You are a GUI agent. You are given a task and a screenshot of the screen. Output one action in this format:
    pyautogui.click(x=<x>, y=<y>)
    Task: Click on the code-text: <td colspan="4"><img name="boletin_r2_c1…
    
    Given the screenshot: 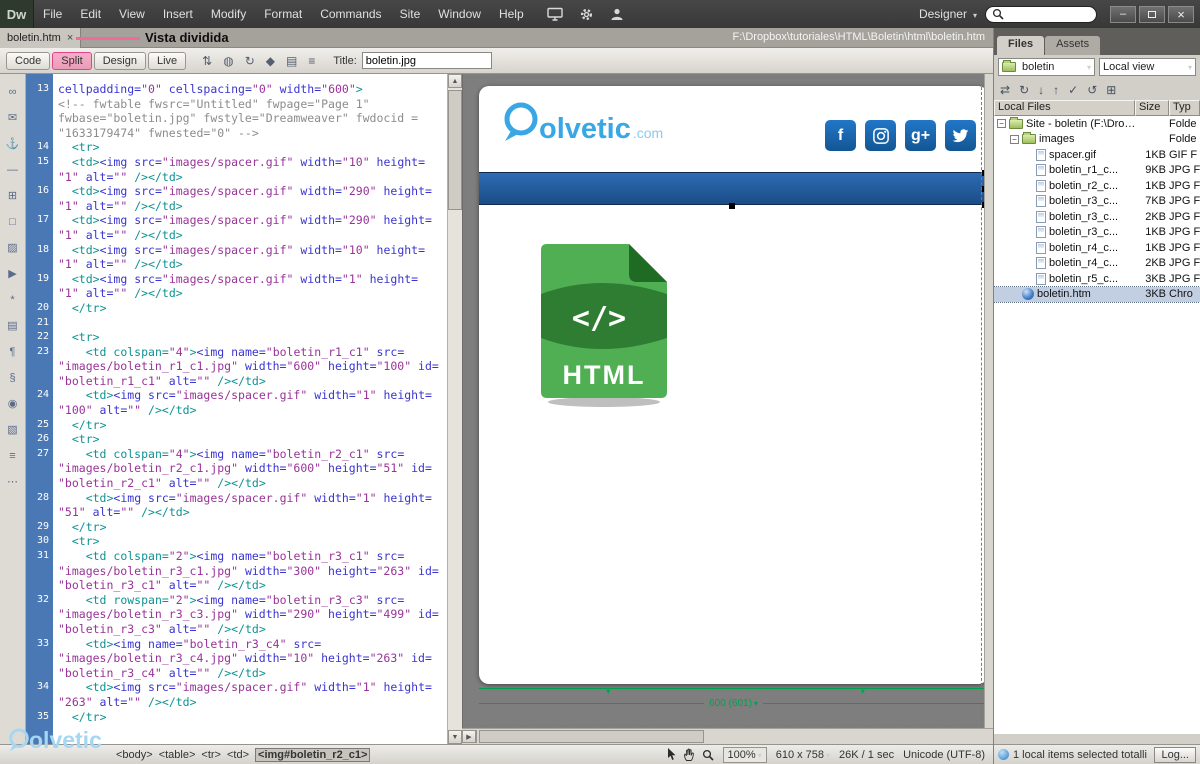 What is the action you would take?
    pyautogui.click(x=250, y=469)
    